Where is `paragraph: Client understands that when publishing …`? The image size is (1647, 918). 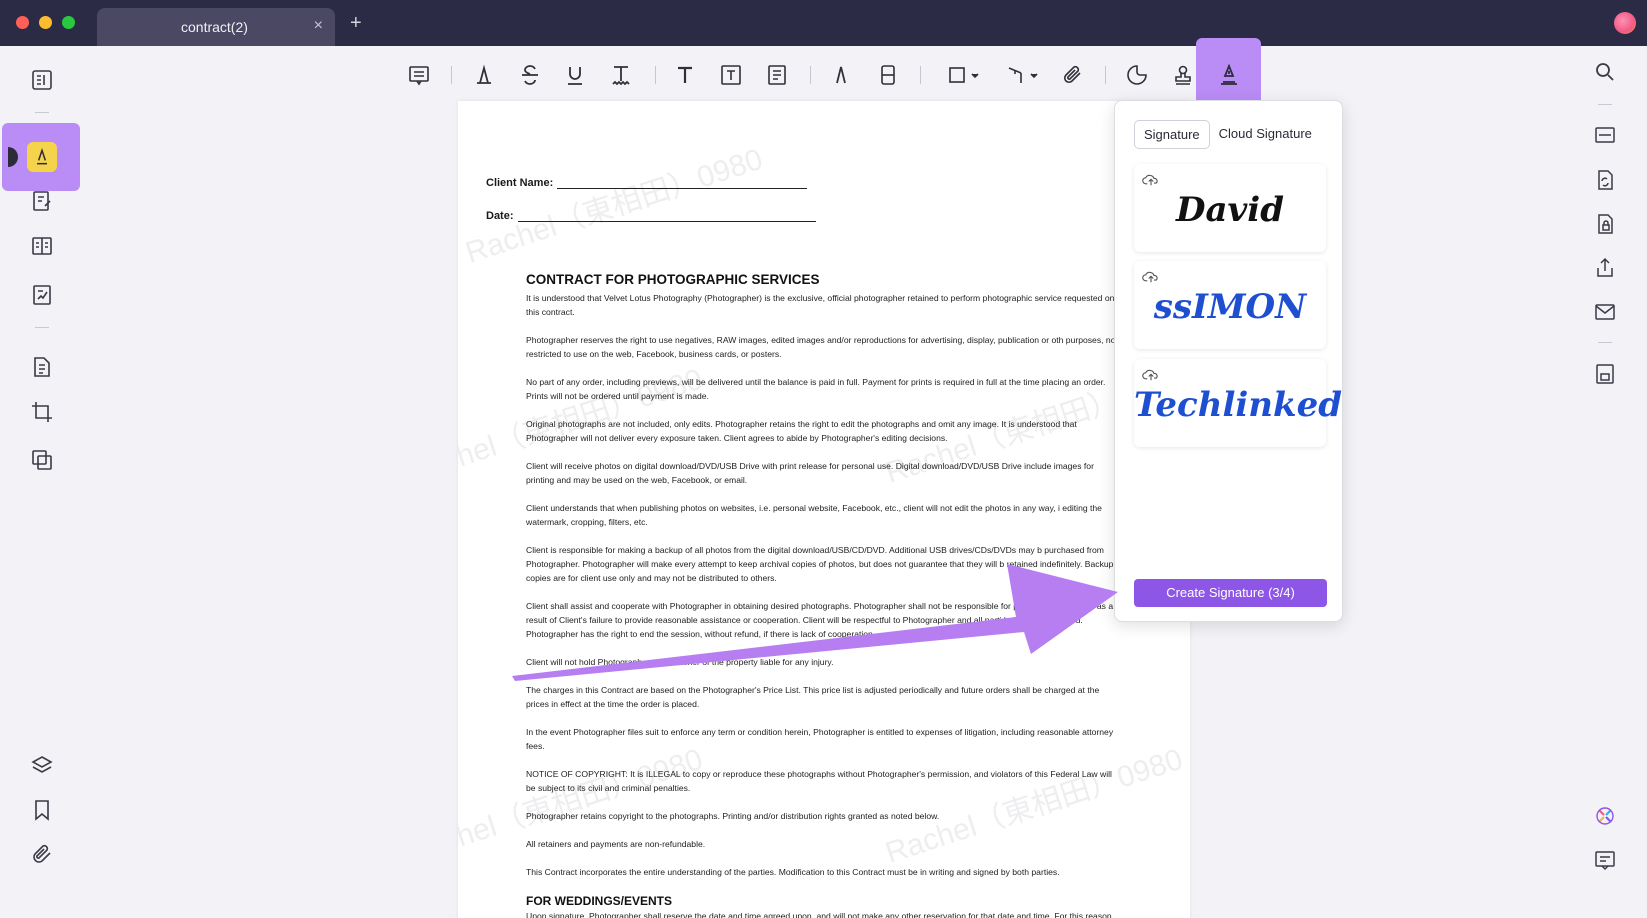
paragraph: Client understands that when publishing … is located at coordinates (814, 515).